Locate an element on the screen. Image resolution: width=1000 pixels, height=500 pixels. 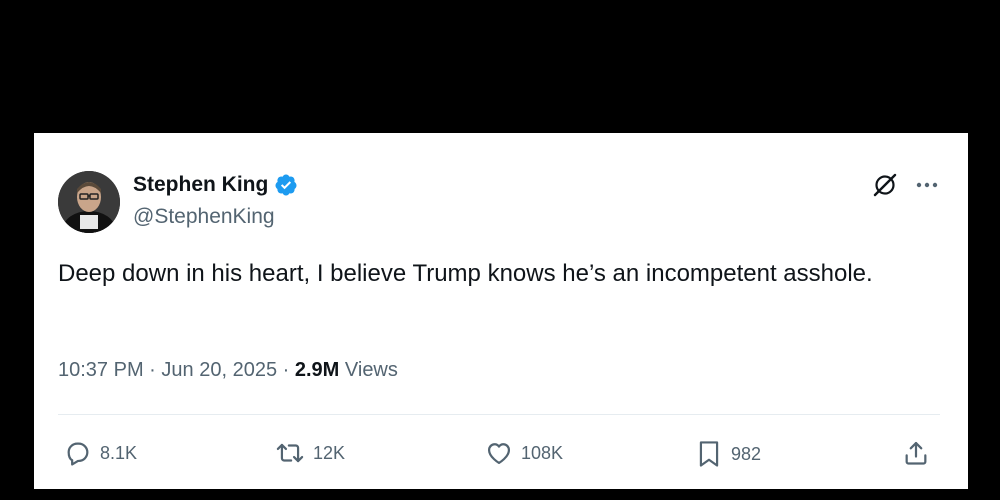
reply-button: 8.1K is located at coordinates (100, 453).